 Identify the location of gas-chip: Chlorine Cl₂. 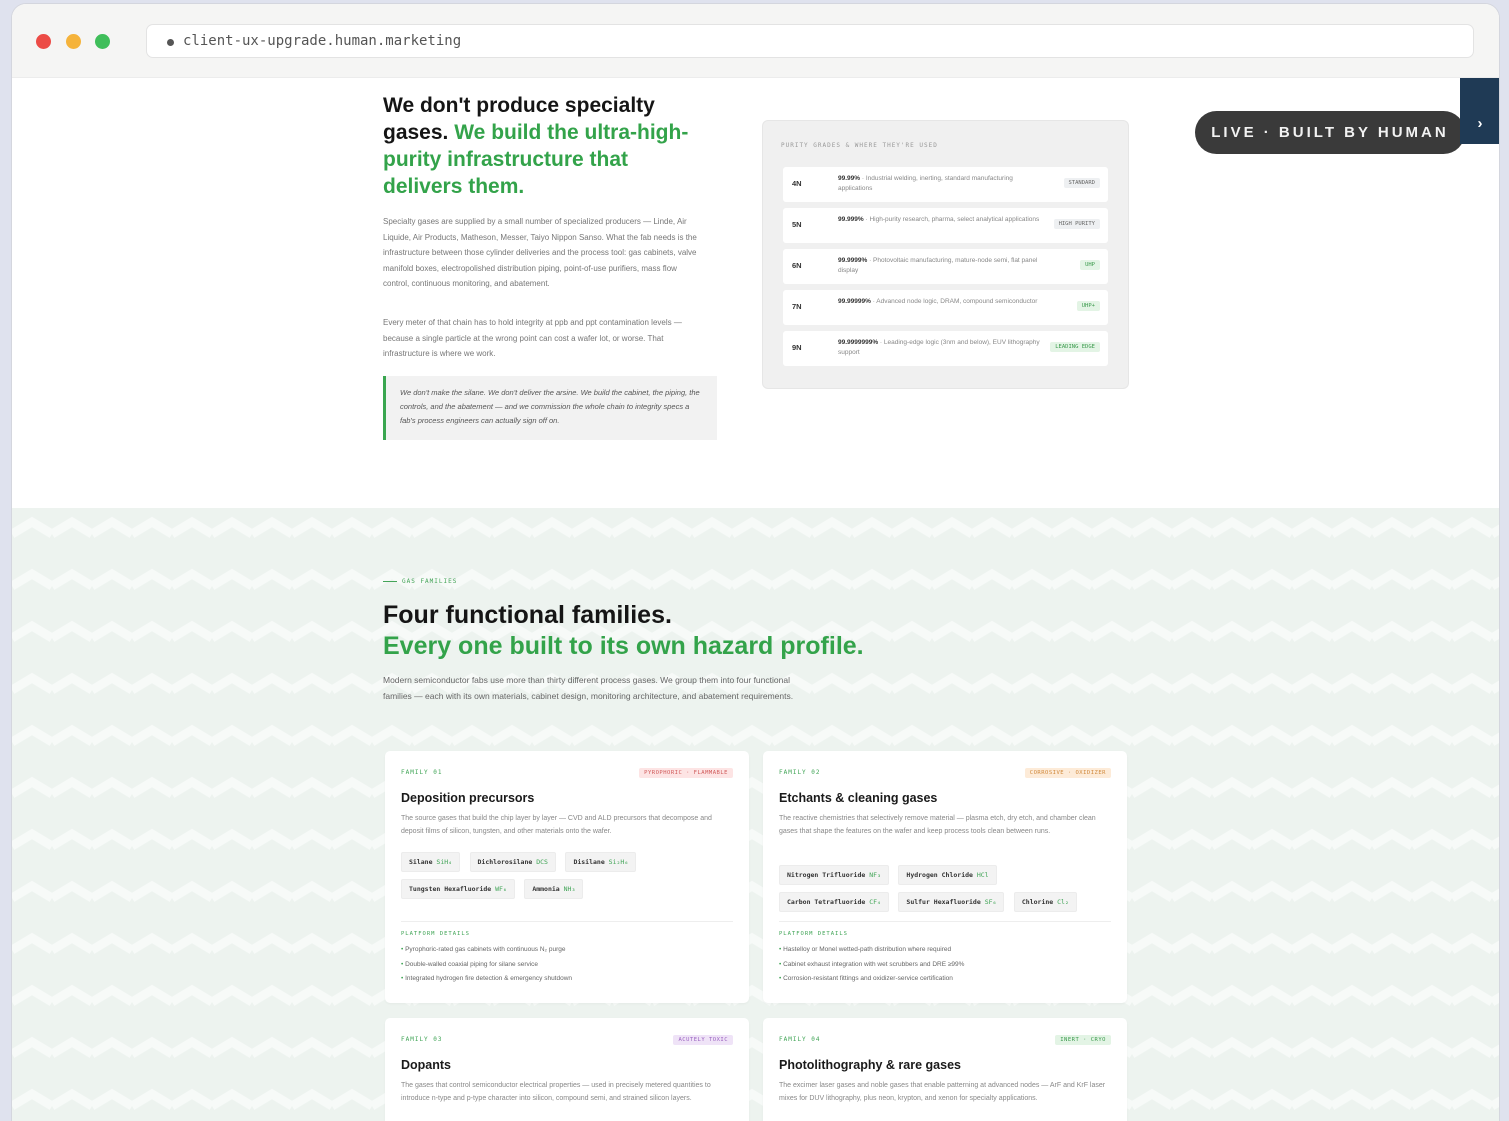
(1045, 902).